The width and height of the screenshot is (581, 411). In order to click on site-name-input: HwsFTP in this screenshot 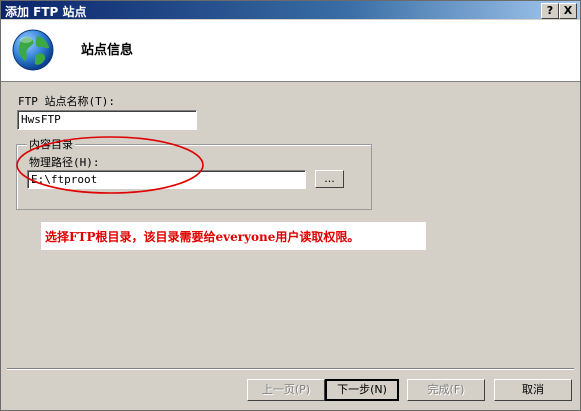, I will do `click(107, 120)`.